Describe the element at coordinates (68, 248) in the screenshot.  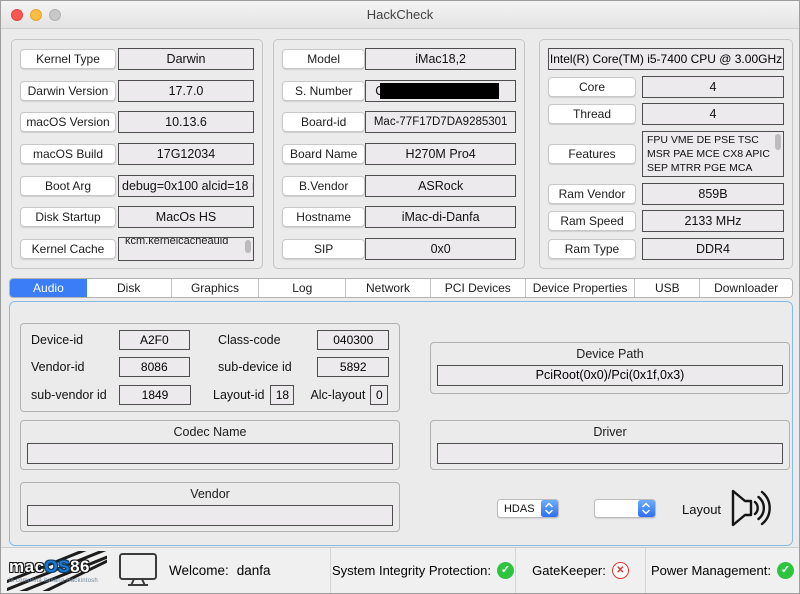
I see `kernel-cache-label: Kernel Cache` at that location.